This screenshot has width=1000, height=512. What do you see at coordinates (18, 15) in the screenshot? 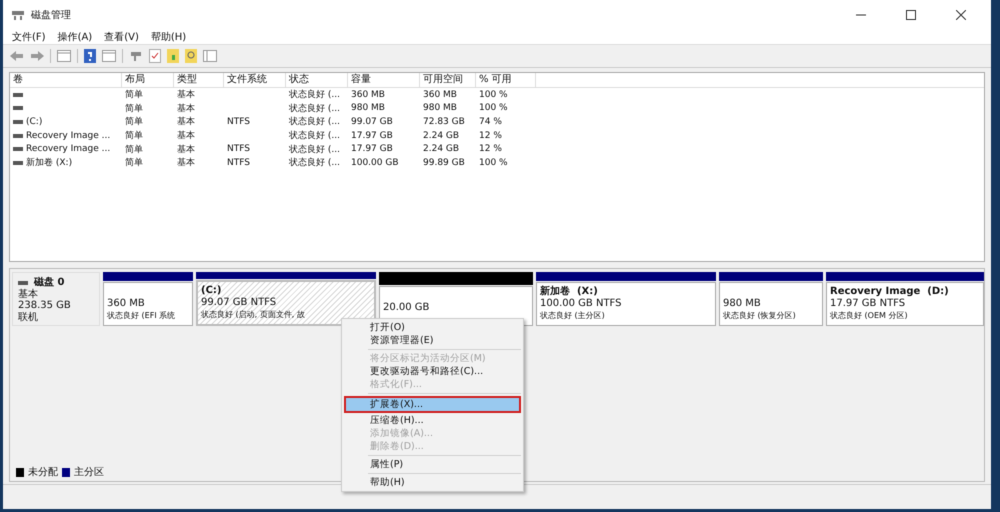
I see `disk-icon` at bounding box center [18, 15].